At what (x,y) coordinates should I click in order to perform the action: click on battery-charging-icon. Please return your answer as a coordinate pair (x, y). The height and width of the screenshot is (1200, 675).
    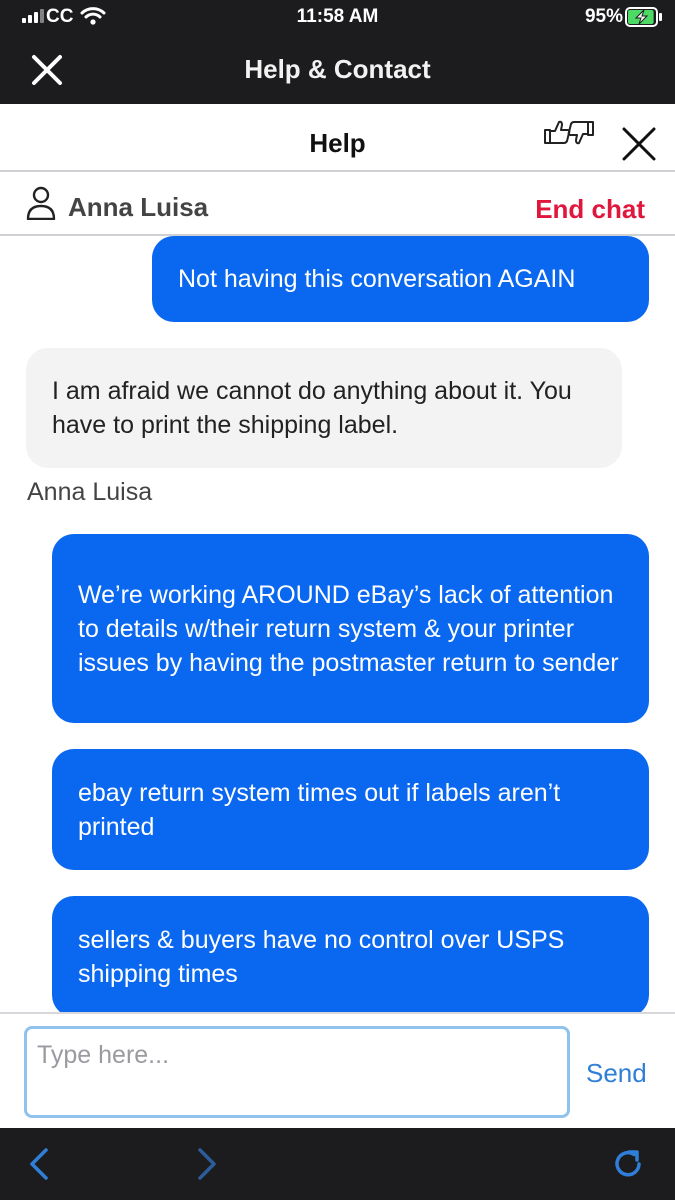
    Looking at the image, I should click on (643, 17).